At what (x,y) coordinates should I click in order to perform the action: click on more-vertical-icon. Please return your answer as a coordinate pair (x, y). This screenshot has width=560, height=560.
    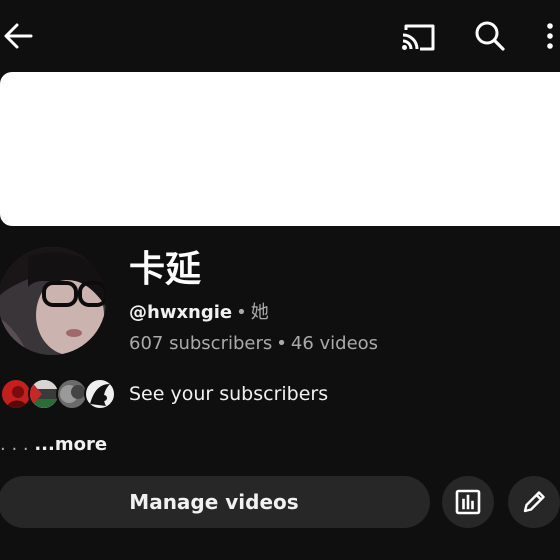
    Looking at the image, I should click on (550, 36).